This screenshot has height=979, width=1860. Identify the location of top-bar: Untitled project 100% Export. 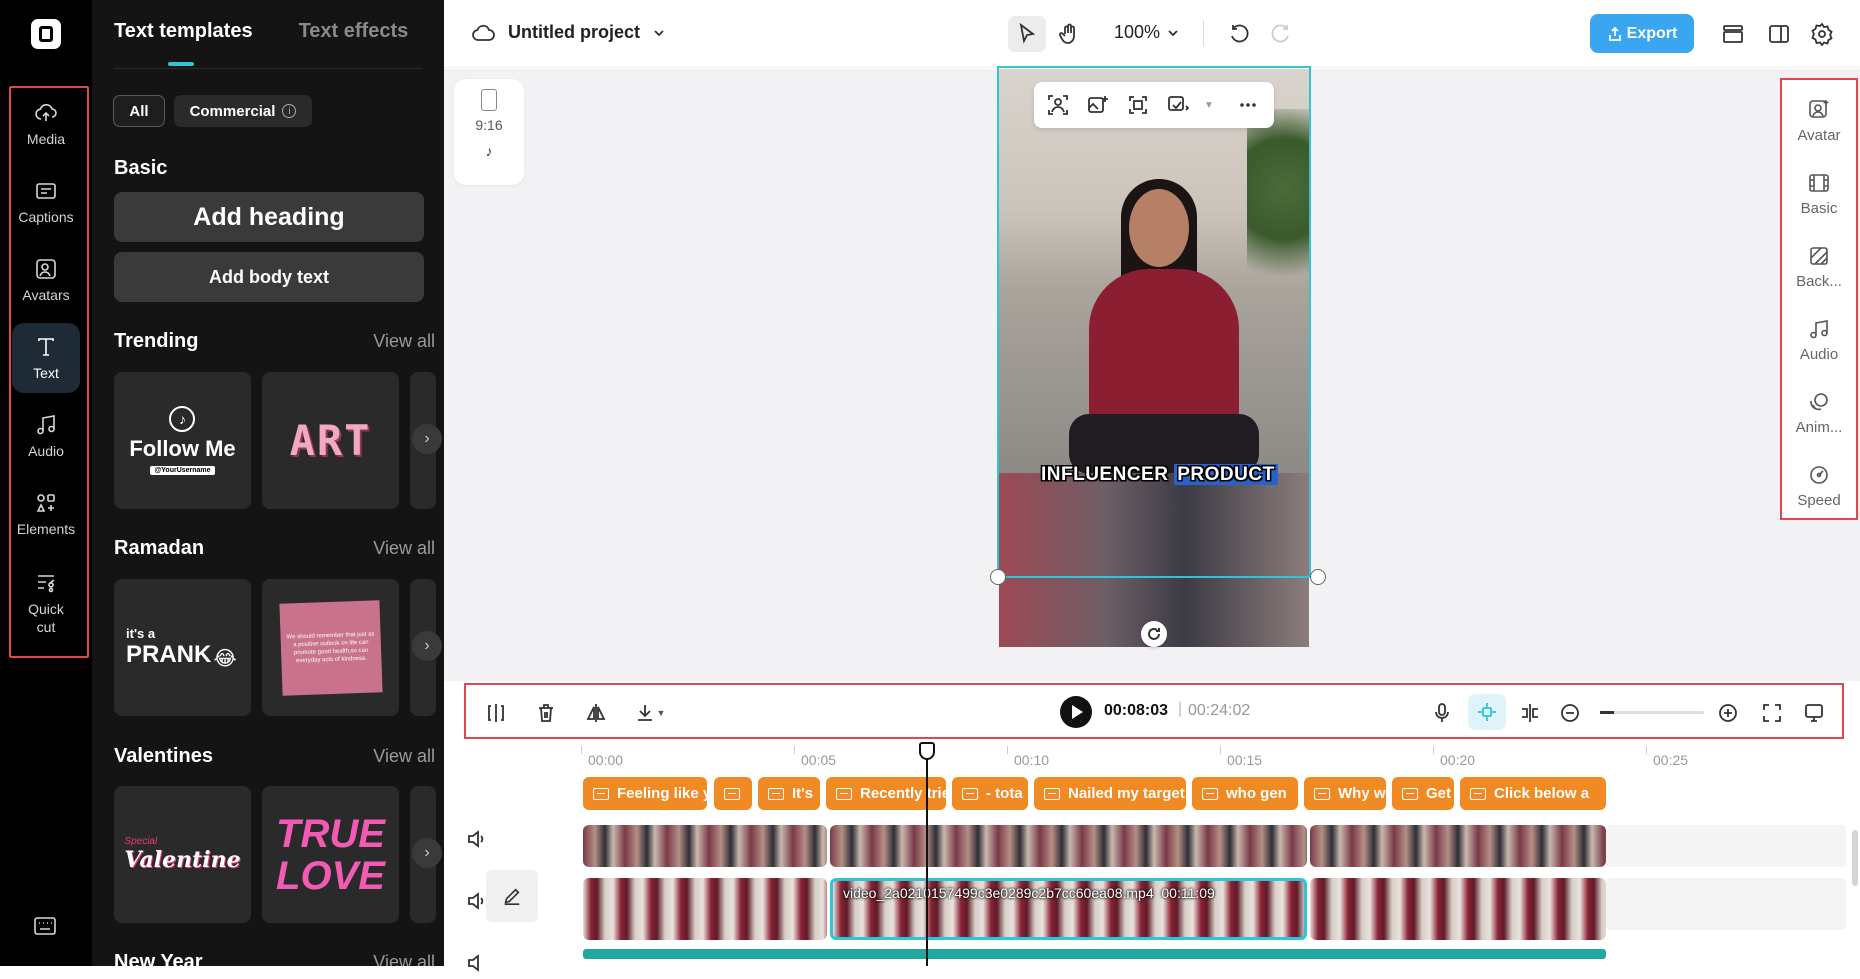
(1152, 34).